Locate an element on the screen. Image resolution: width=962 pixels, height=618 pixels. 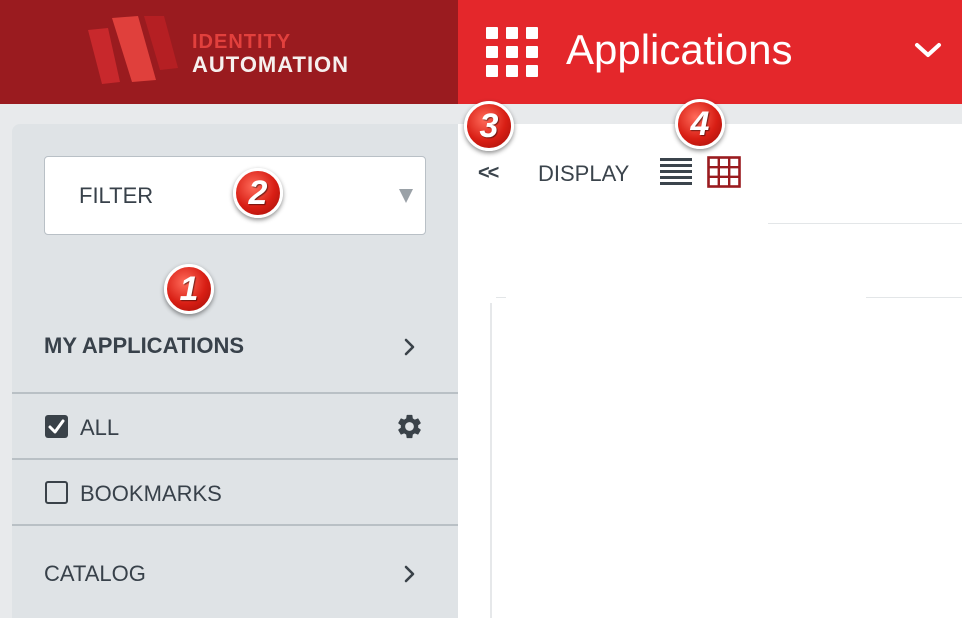
toolbar-divider is located at coordinates (865, 223).